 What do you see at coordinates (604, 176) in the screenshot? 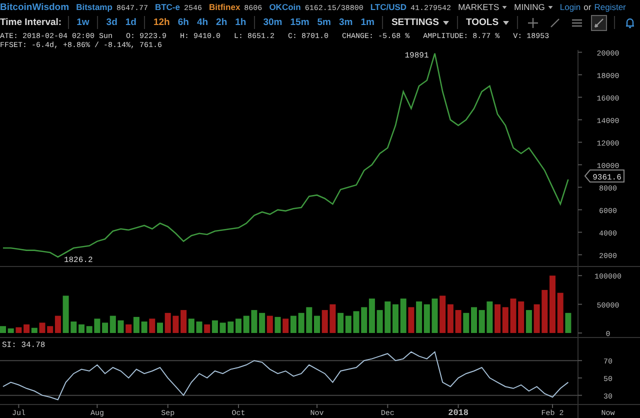
I see `price-tag: 9361.6` at bounding box center [604, 176].